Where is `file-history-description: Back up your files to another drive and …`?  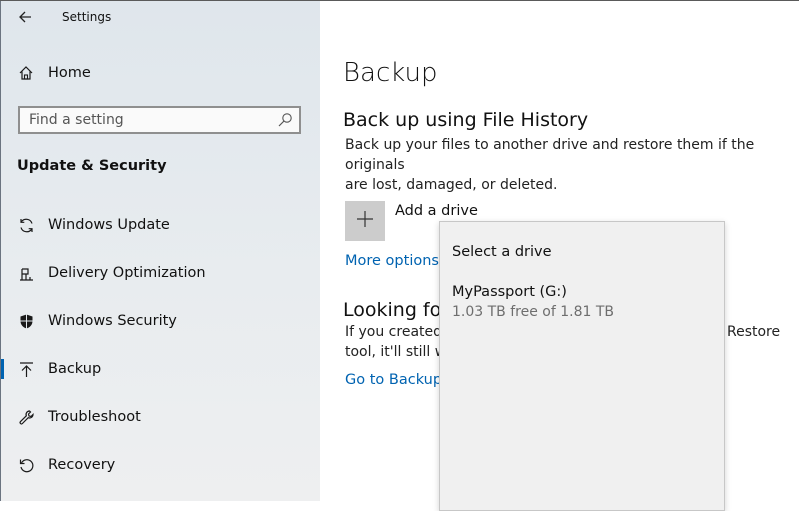 file-history-description: Back up your files to another drive and … is located at coordinates (570, 165).